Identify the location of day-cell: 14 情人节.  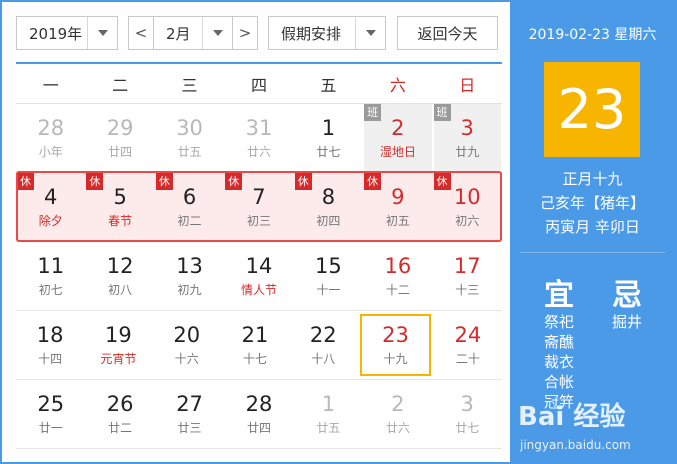
(258, 276).